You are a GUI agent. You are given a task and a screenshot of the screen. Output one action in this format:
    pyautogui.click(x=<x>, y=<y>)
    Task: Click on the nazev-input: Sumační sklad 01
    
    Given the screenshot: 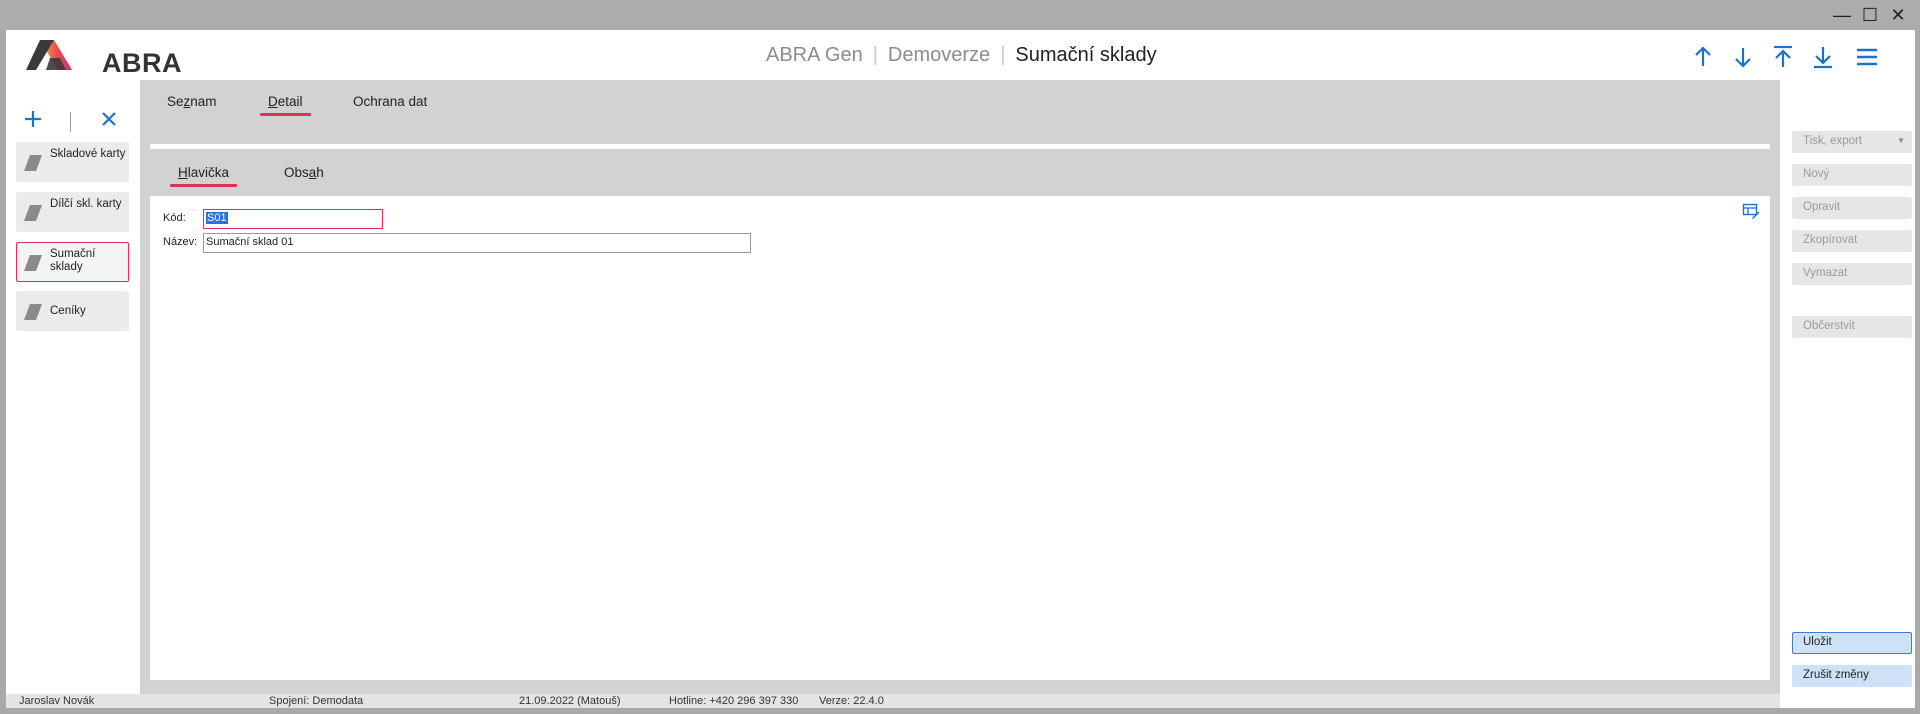 What is the action you would take?
    pyautogui.click(x=477, y=243)
    